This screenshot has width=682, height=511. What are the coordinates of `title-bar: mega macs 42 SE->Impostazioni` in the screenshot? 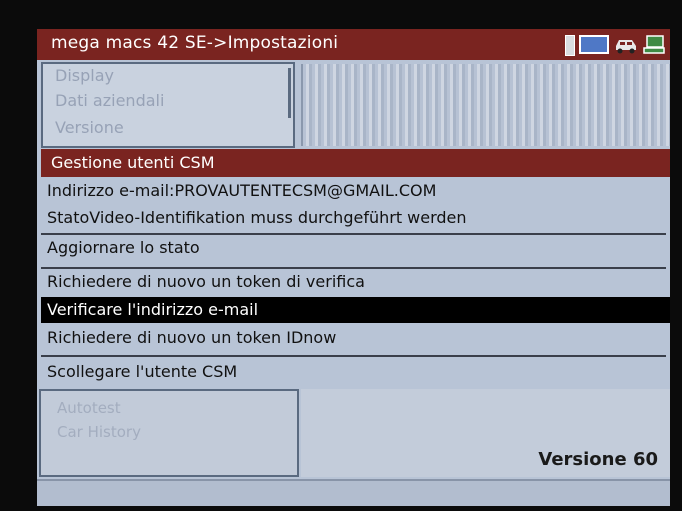 It's located at (353, 44).